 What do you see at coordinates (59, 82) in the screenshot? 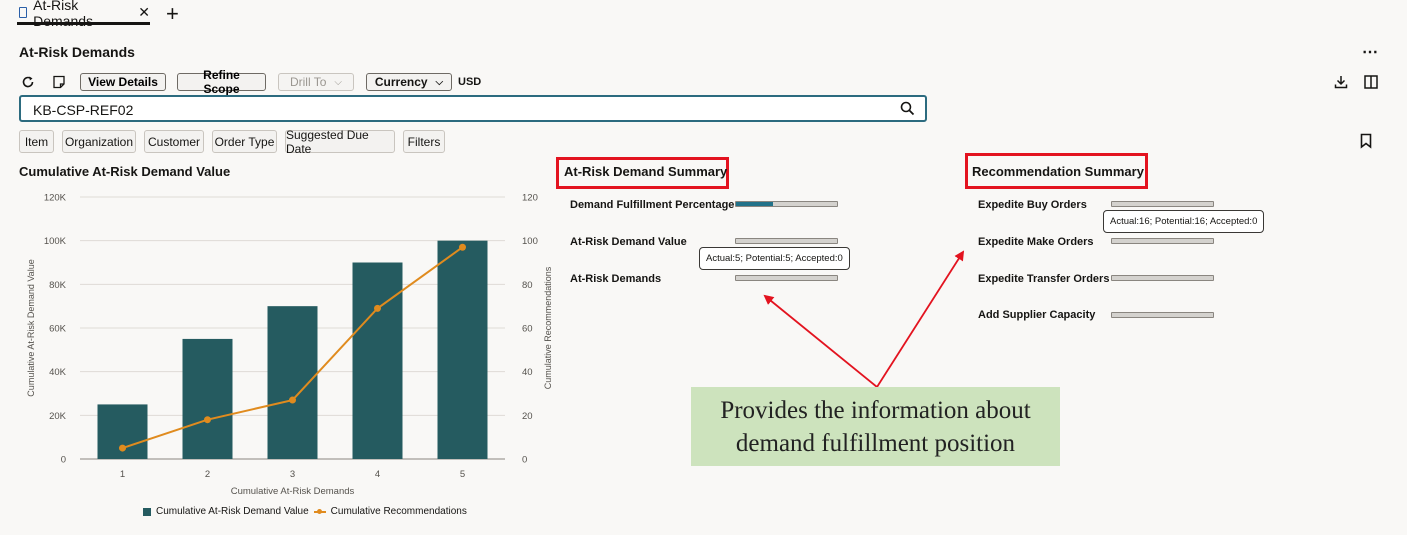
I see `note-icon` at bounding box center [59, 82].